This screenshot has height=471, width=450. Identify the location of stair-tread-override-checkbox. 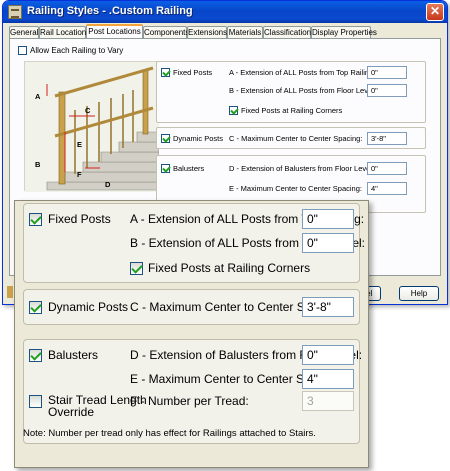
(35, 401).